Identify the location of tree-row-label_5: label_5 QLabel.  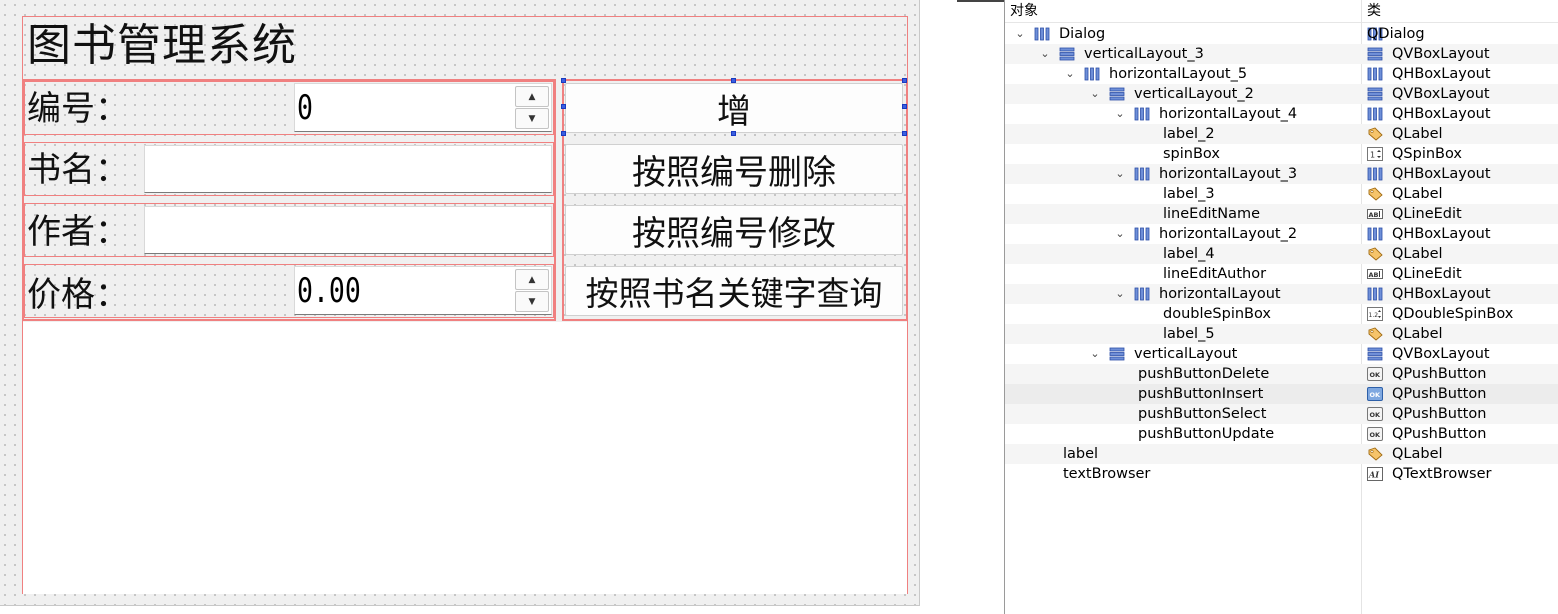
(1281, 334).